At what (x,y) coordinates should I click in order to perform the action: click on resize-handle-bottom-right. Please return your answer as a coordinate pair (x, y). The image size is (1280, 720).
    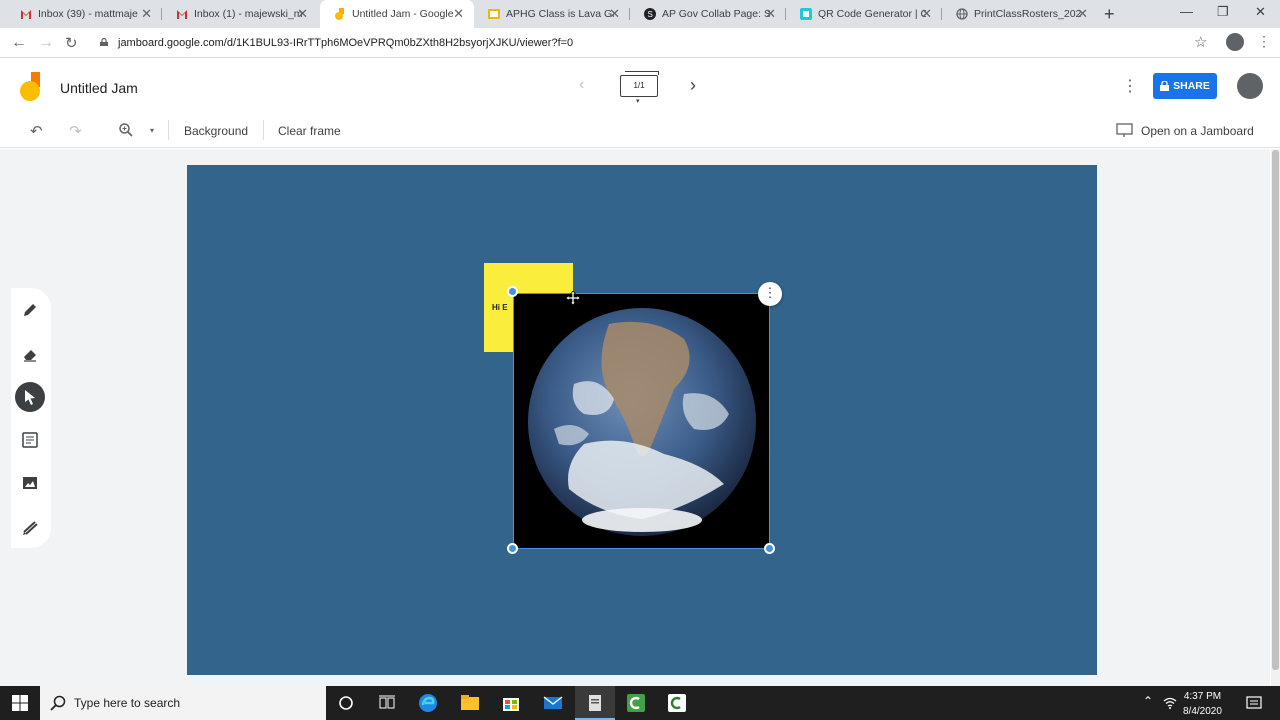
    Looking at the image, I should click on (769, 548).